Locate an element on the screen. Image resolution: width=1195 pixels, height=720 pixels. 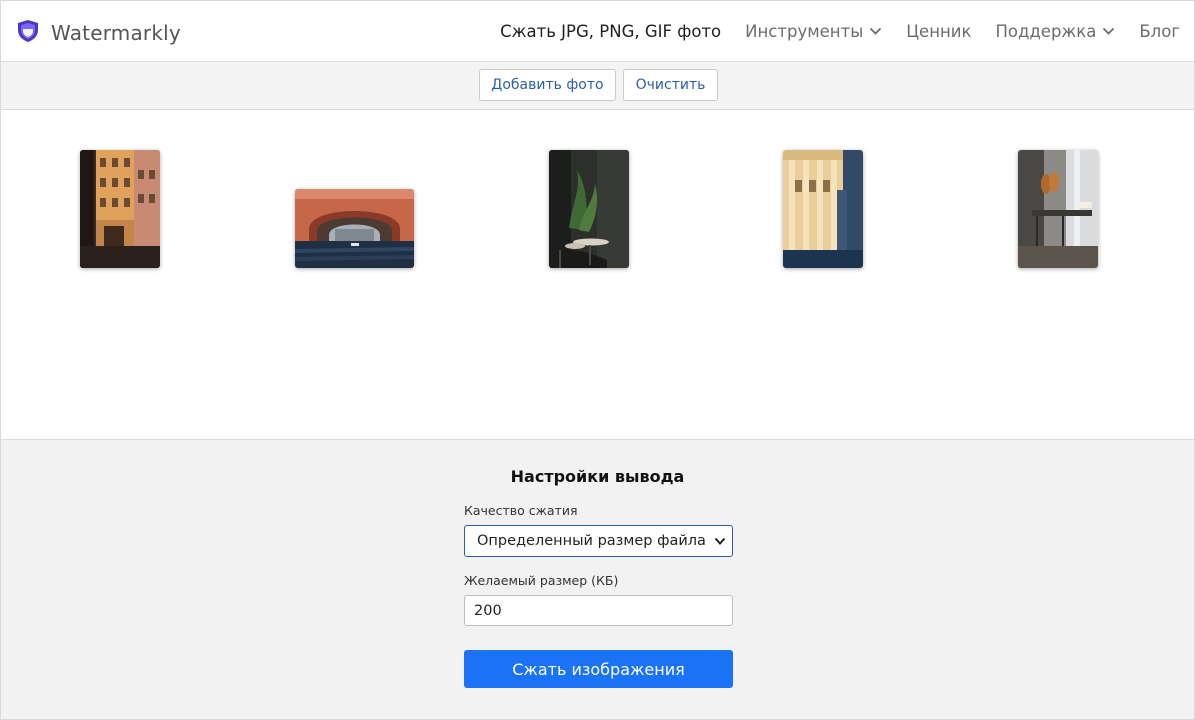
nav-compress: Сжать JPG, PNG, GIF фото is located at coordinates (610, 31).